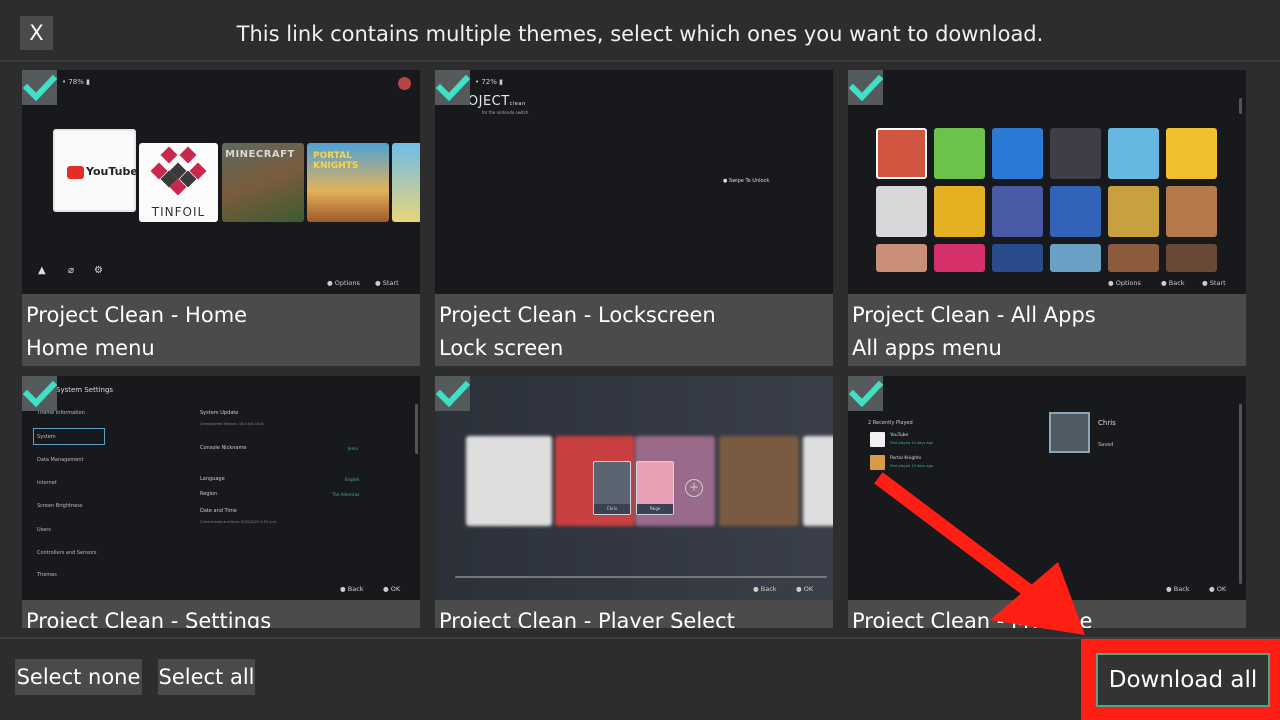  Describe the element at coordinates (60, 460) in the screenshot. I see `settings-menu-item: Data Management` at that location.